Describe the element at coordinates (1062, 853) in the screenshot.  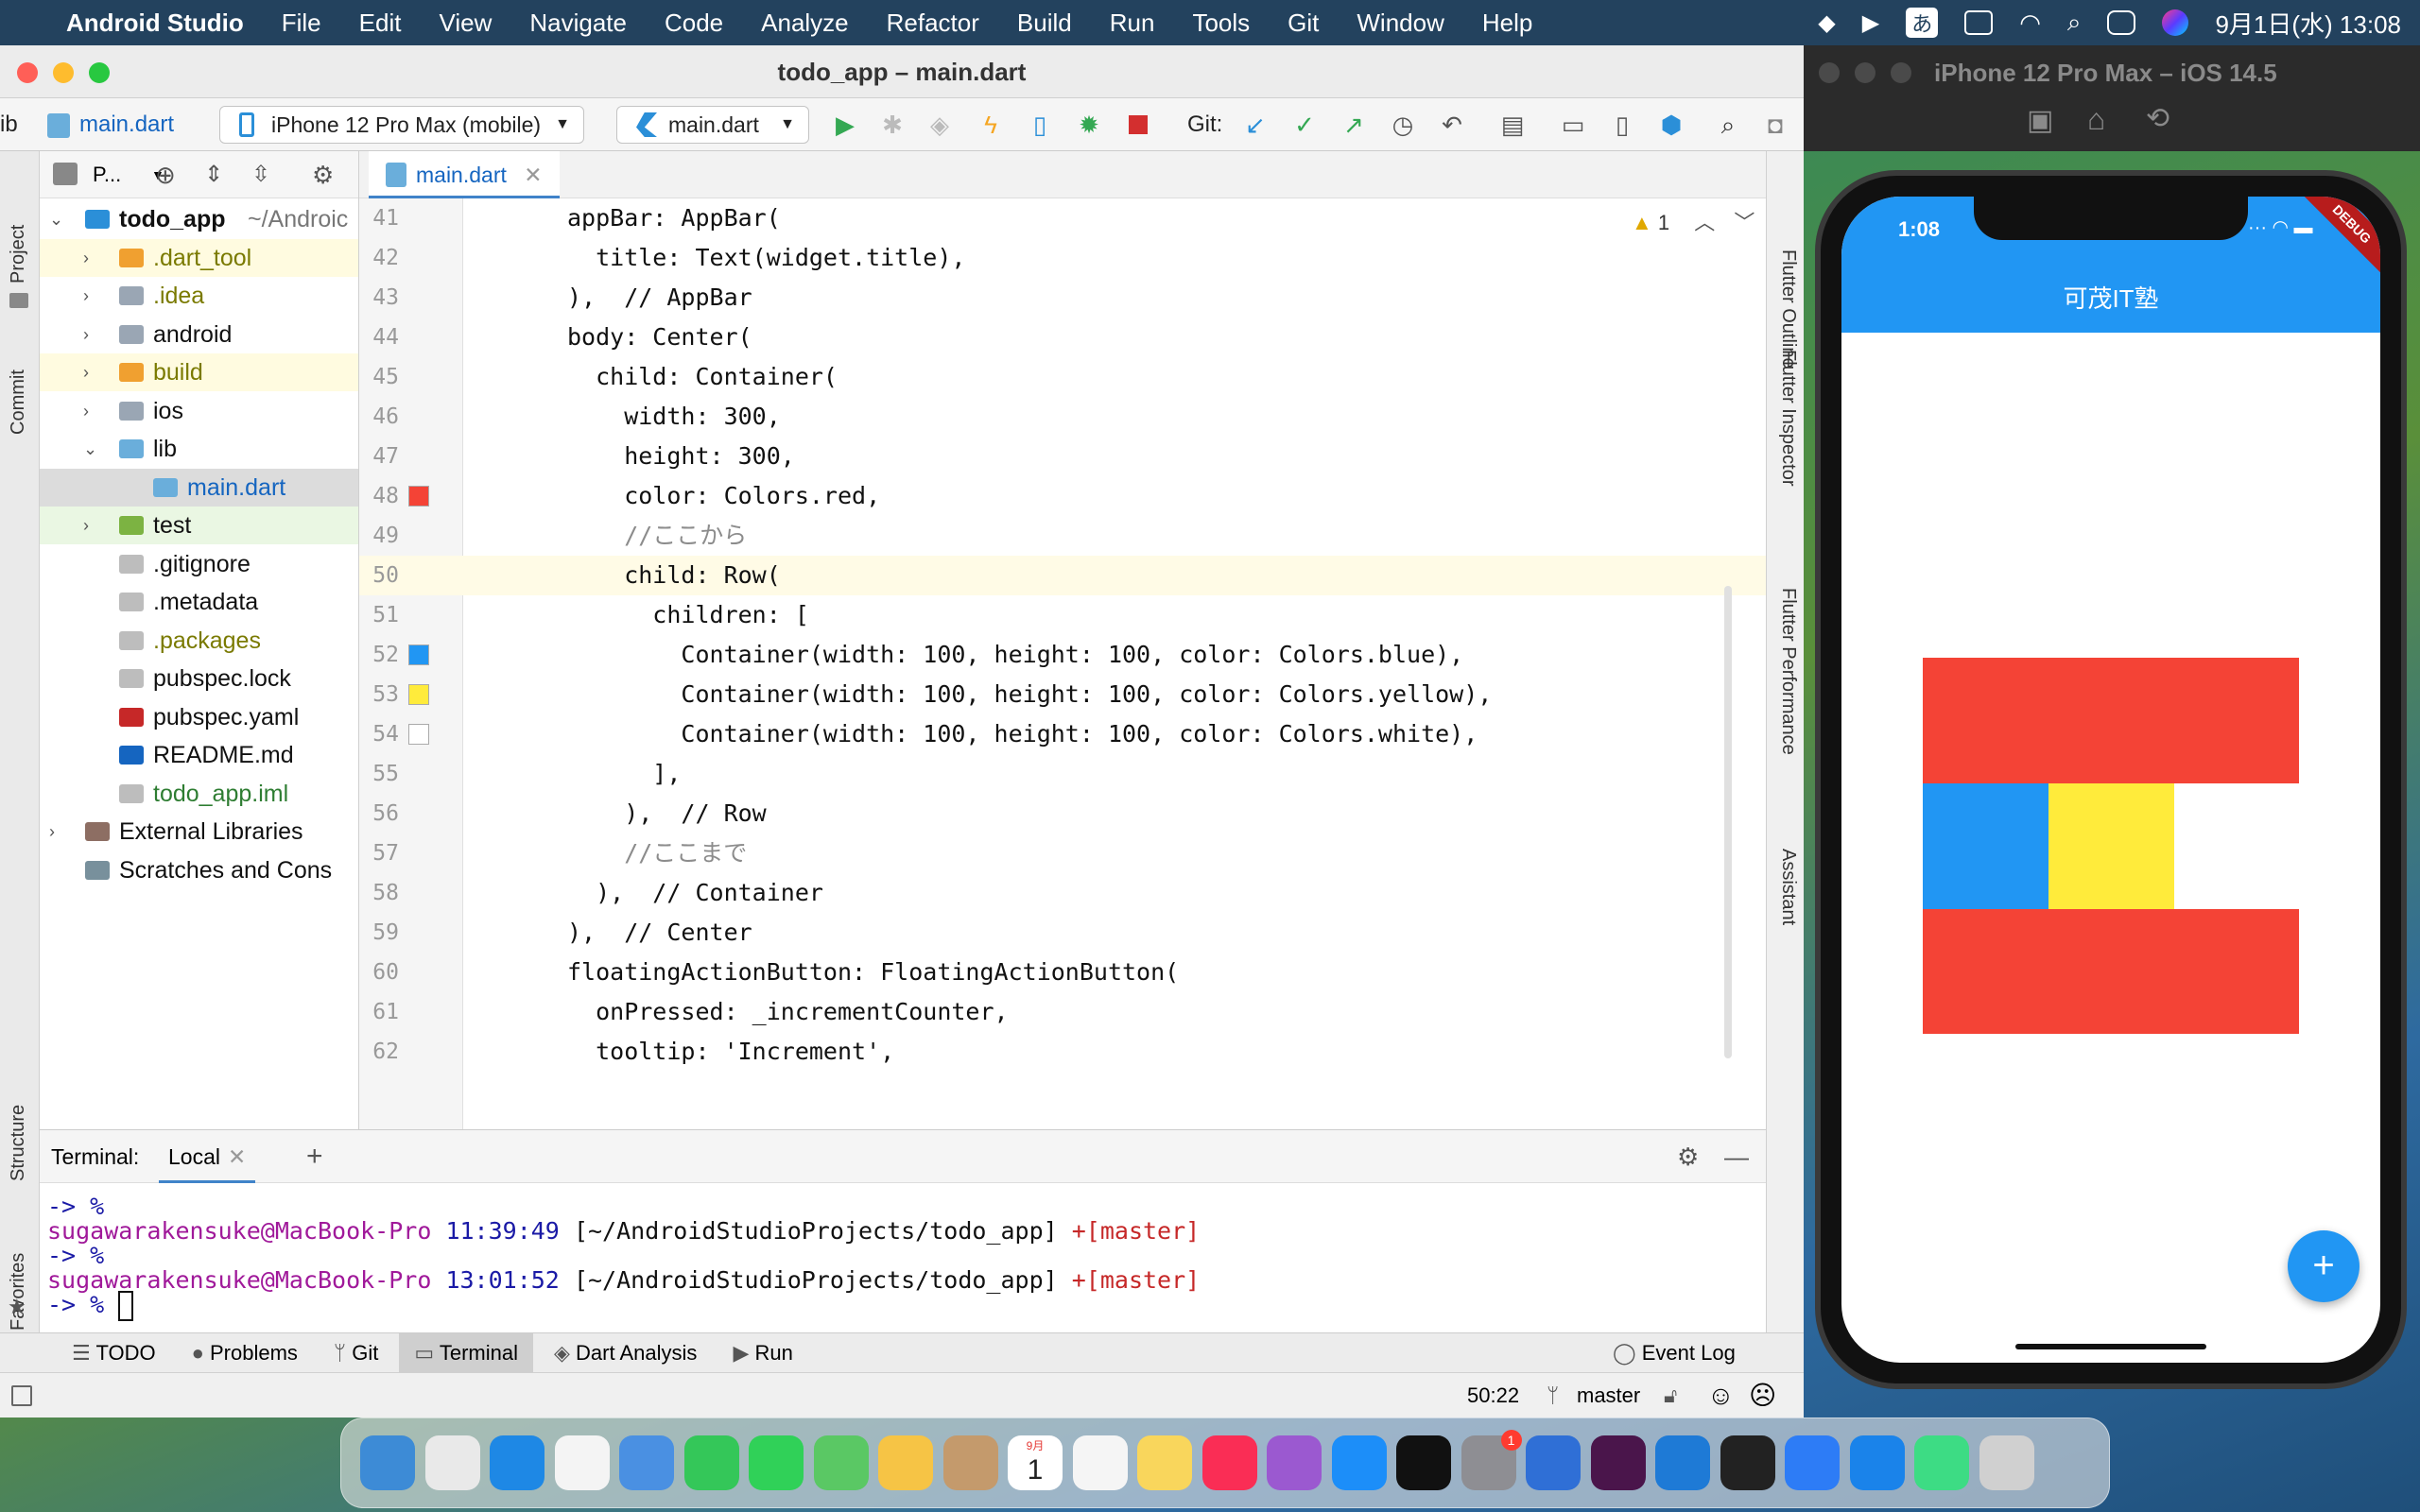
I see `code-line: 57 //ここまで` at that location.